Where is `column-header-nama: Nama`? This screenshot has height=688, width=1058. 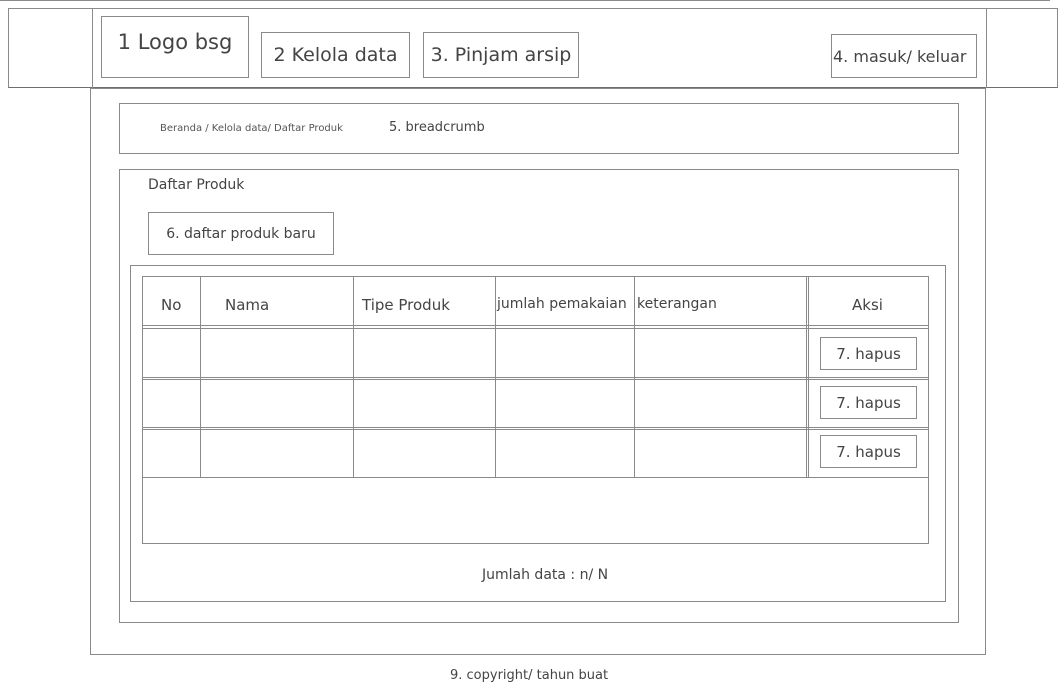
column-header-nama: Nama is located at coordinates (247, 305).